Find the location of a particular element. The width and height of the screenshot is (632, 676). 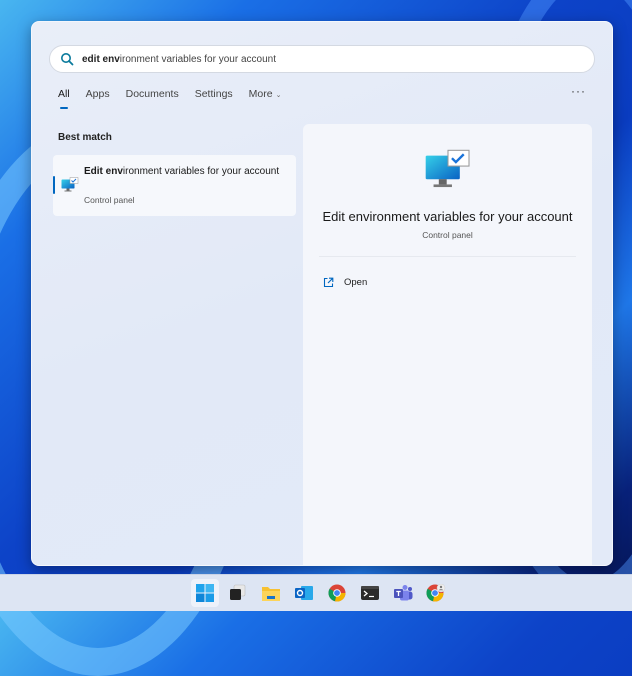

folder-icon is located at coordinates (271, 594).